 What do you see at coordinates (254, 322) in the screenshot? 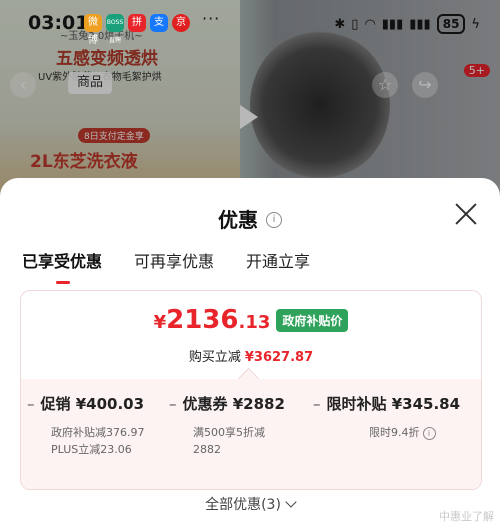
I see `price-decimal: .13` at bounding box center [254, 322].